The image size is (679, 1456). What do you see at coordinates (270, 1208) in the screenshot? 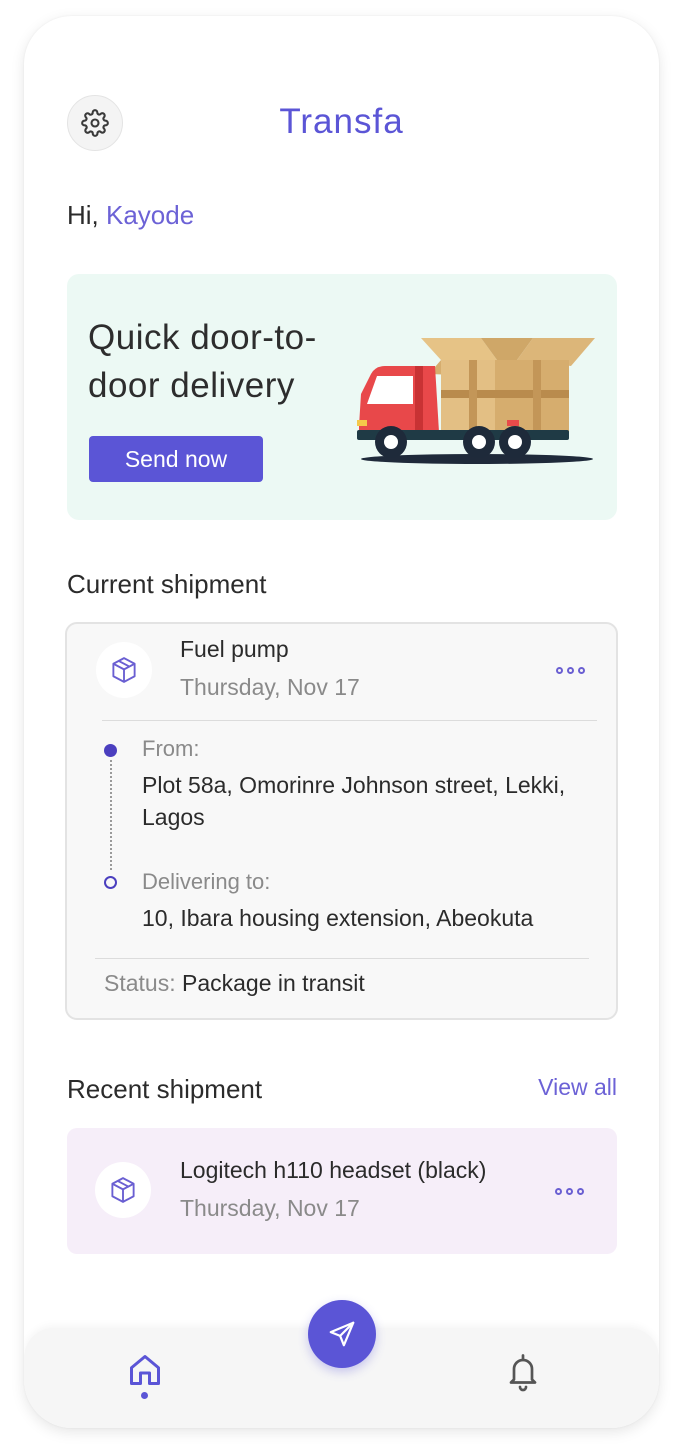
I see `recent-item-date: Thursday, Nov 17` at bounding box center [270, 1208].